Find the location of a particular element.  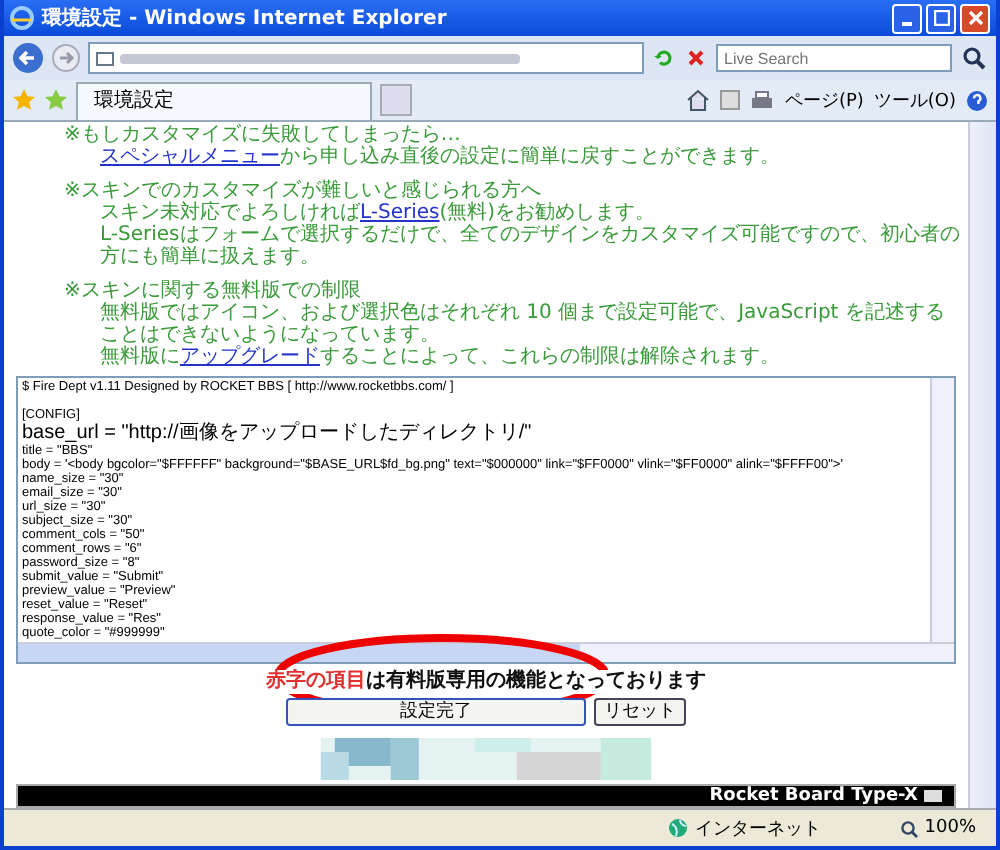

address-field is located at coordinates (366, 58).